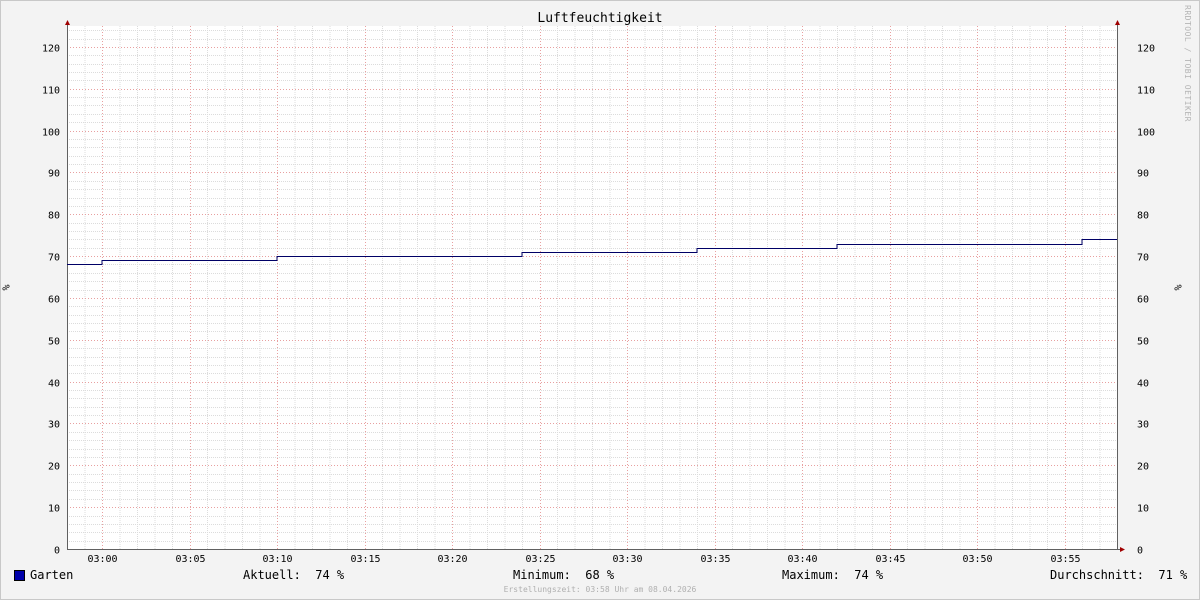 The width and height of the screenshot is (1200, 600). What do you see at coordinates (802, 559) in the screenshot?
I see `x-tick-label: 03:40` at bounding box center [802, 559].